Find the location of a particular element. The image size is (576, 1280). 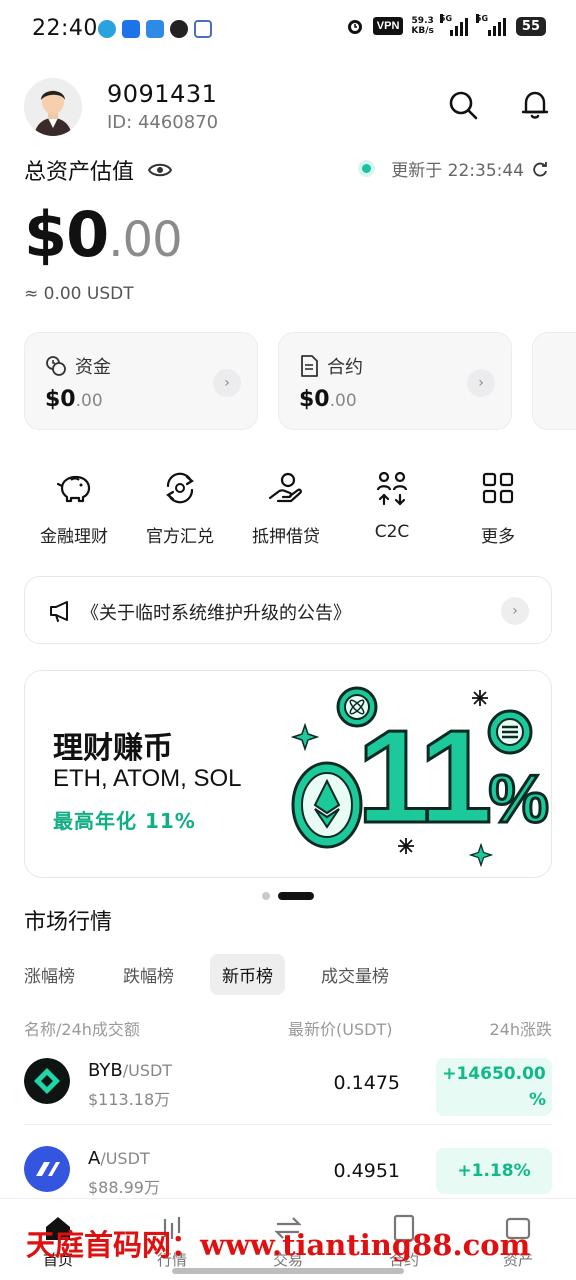

avatar is located at coordinates (53, 107).